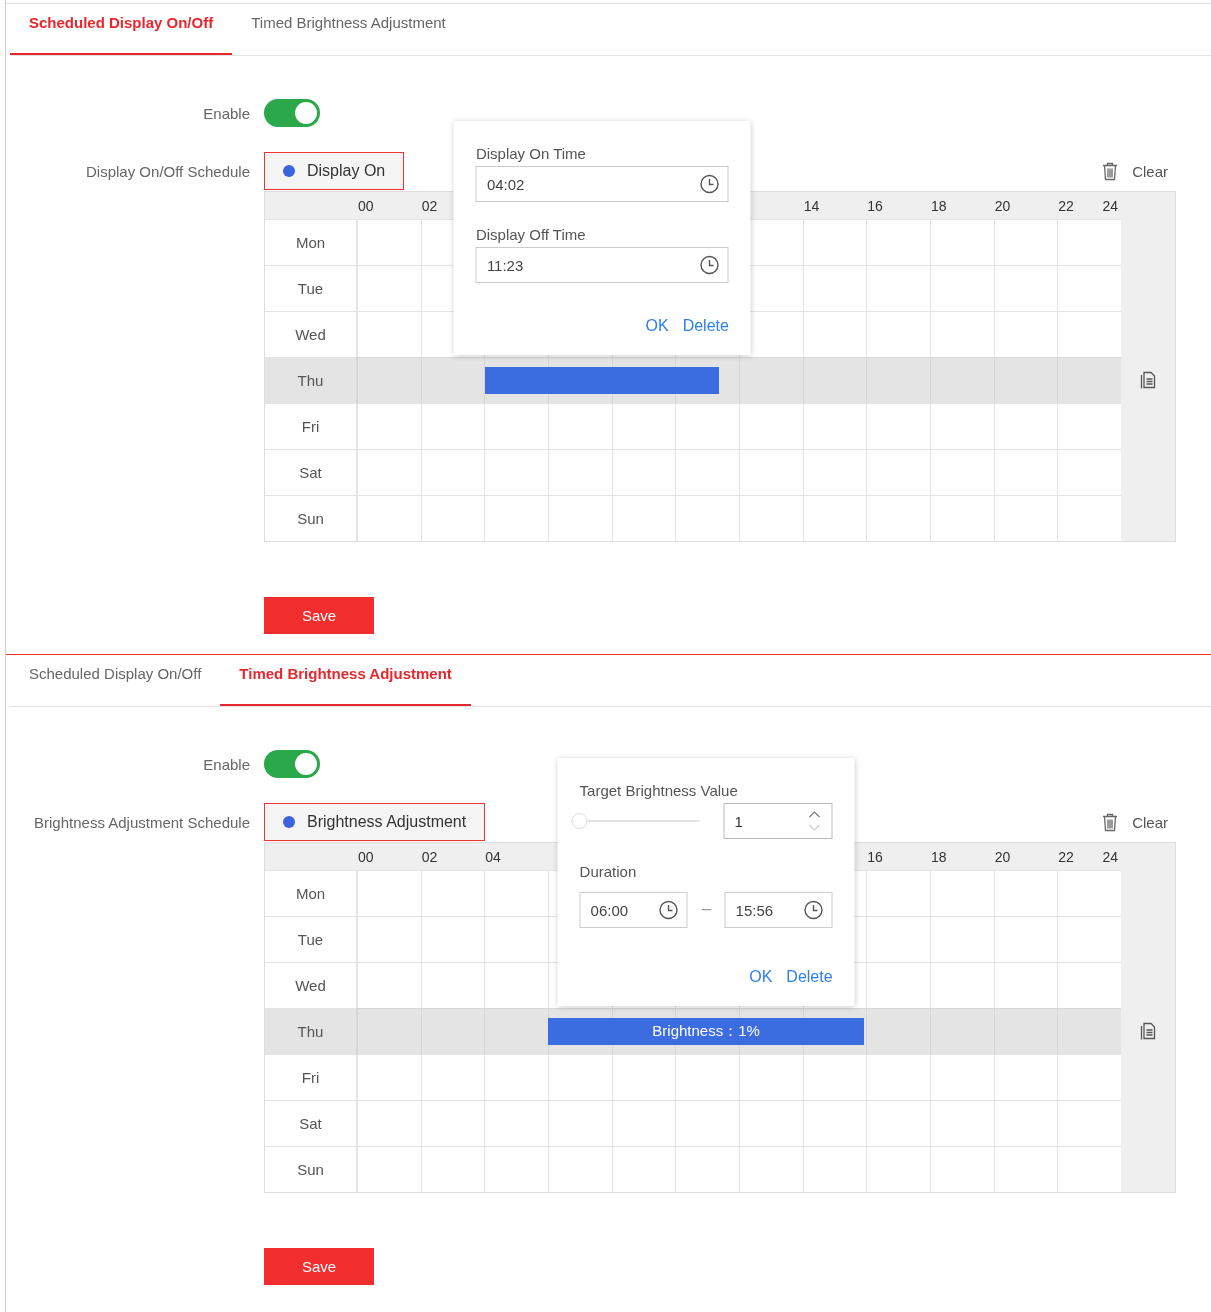 The width and height of the screenshot is (1211, 1312). I want to click on time-field: 04:02, so click(602, 184).